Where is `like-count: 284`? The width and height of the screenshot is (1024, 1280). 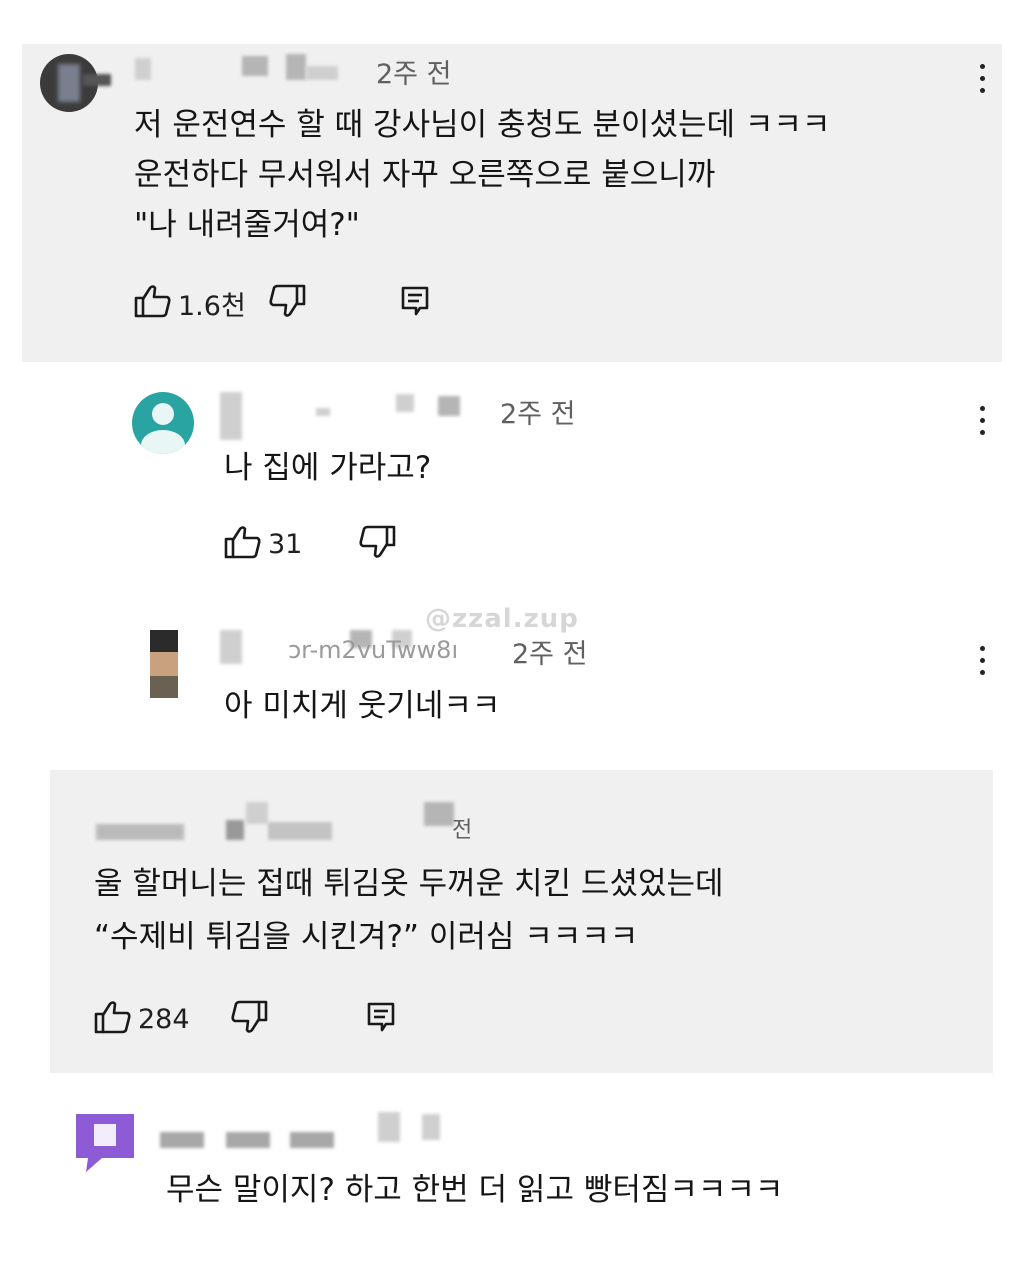 like-count: 284 is located at coordinates (164, 1019).